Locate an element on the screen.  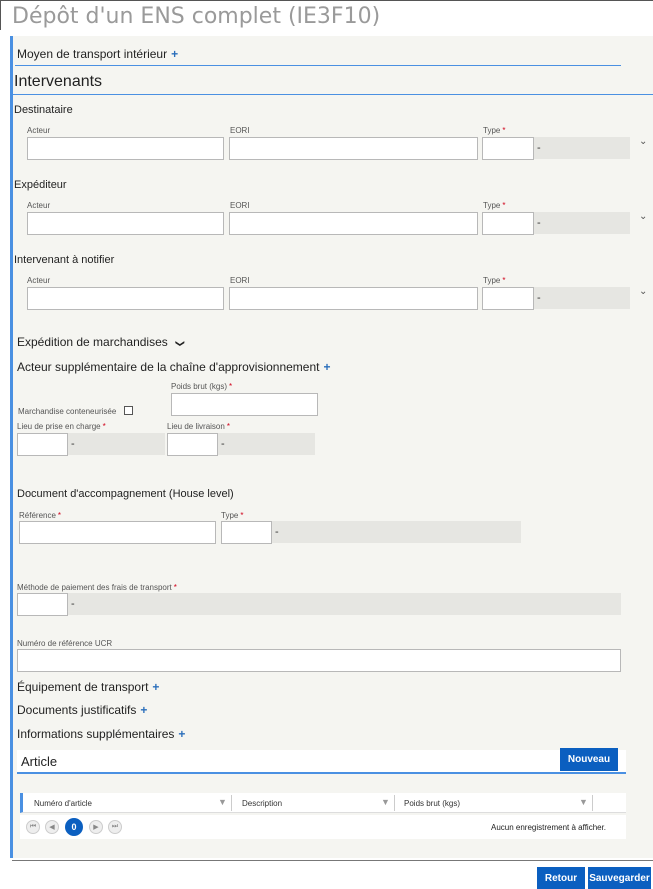
section-equipement-transport: Équipement de transport + is located at coordinates (88, 687).